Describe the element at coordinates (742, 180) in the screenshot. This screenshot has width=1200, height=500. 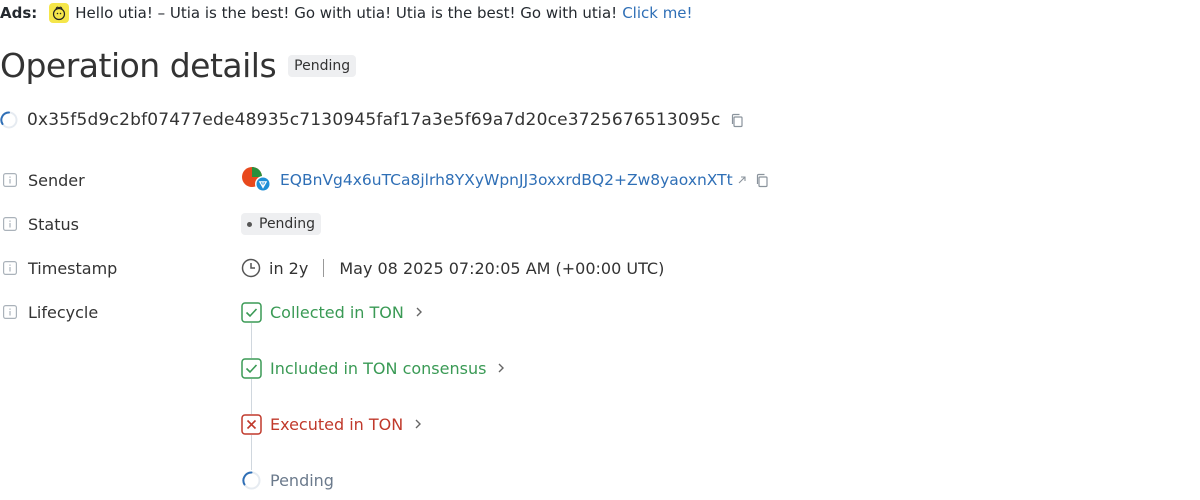
I see `external-link-icon` at that location.